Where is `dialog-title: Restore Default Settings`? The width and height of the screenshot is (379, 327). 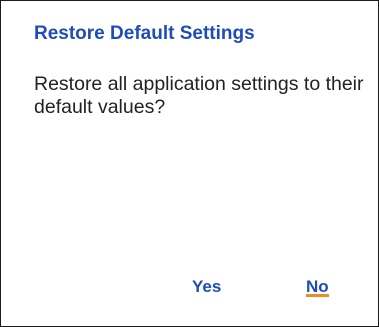 dialog-title: Restore Default Settings is located at coordinates (144, 33).